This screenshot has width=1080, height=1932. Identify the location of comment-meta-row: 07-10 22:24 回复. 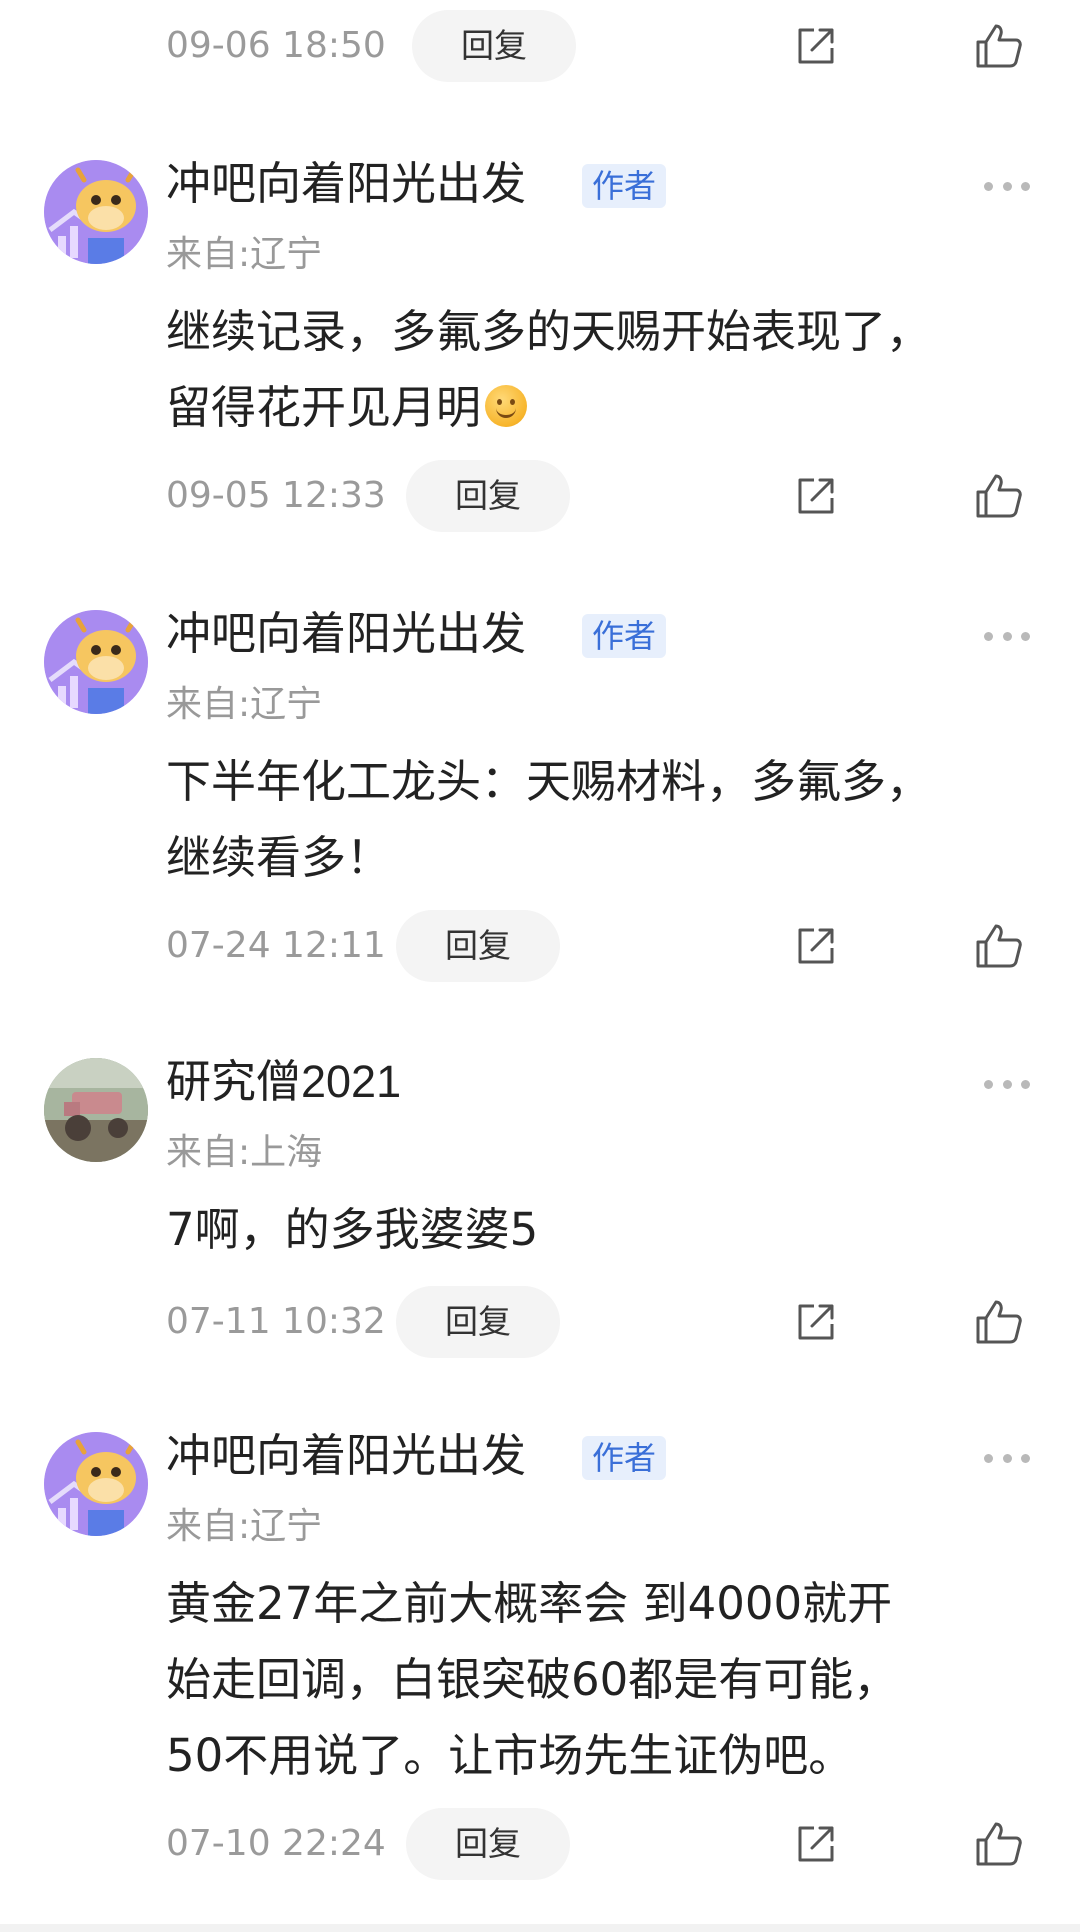
(540, 1844).